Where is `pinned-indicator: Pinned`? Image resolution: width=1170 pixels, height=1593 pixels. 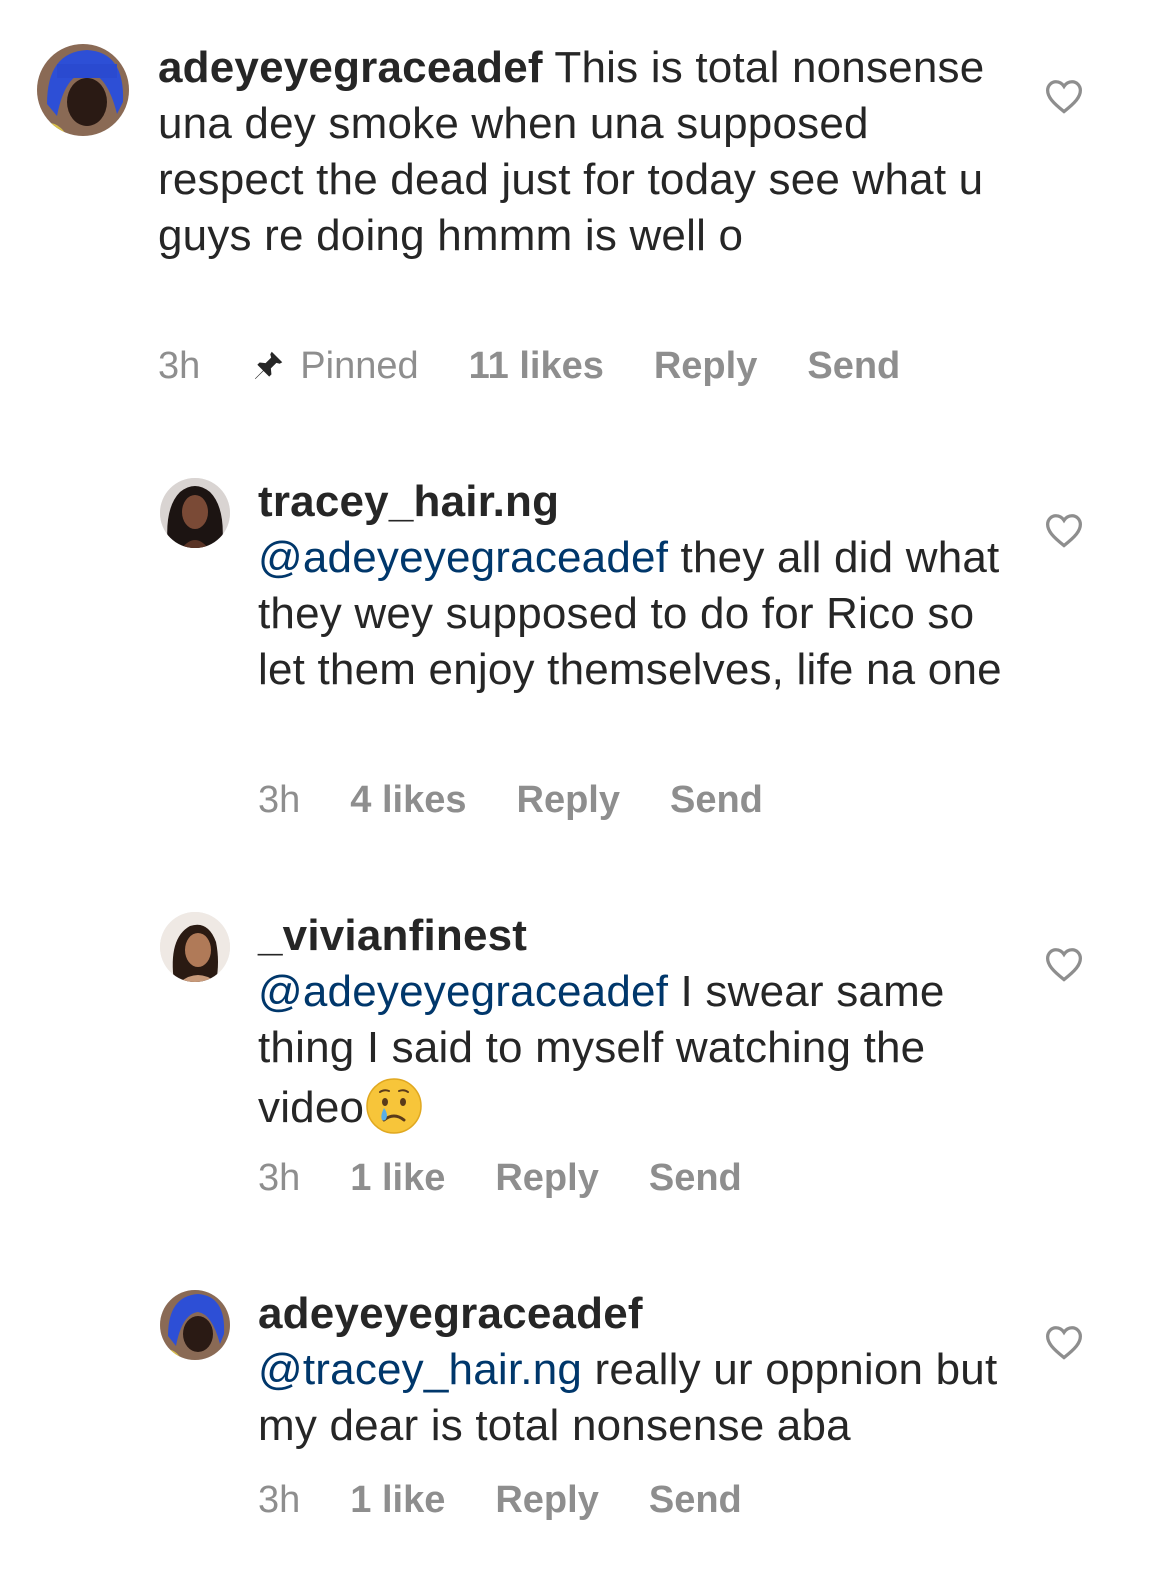 pinned-indicator: Pinned is located at coordinates (334, 366).